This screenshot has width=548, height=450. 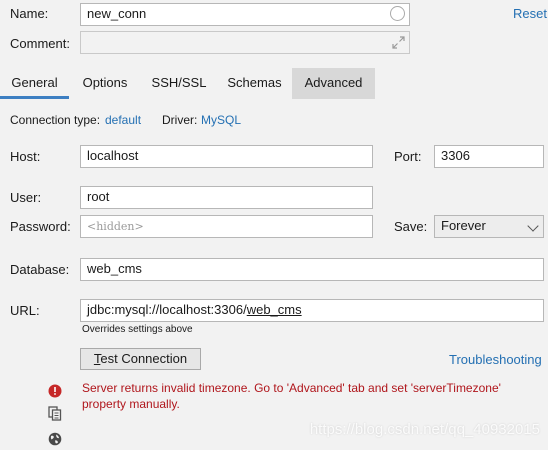 I want to click on driver-link: MySQL, so click(x=221, y=120).